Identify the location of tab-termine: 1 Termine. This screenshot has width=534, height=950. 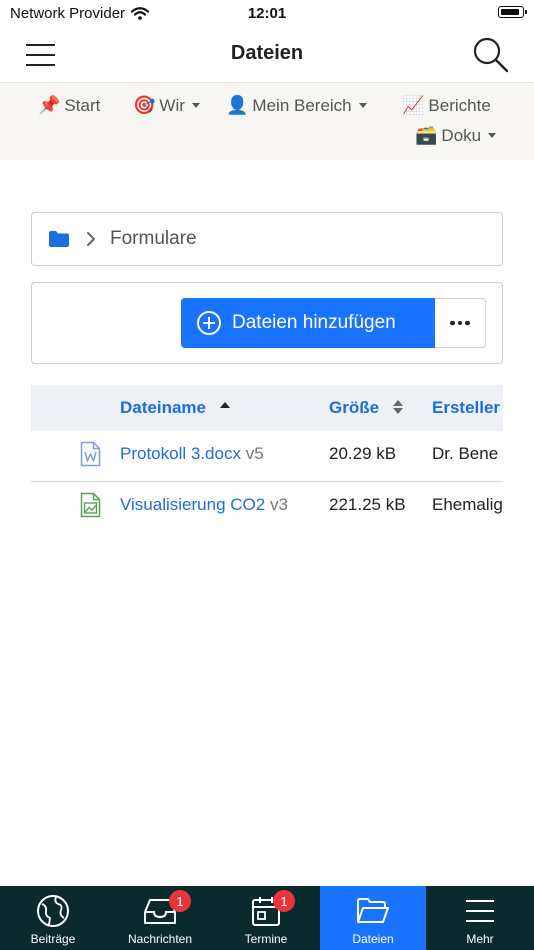
(266, 918).